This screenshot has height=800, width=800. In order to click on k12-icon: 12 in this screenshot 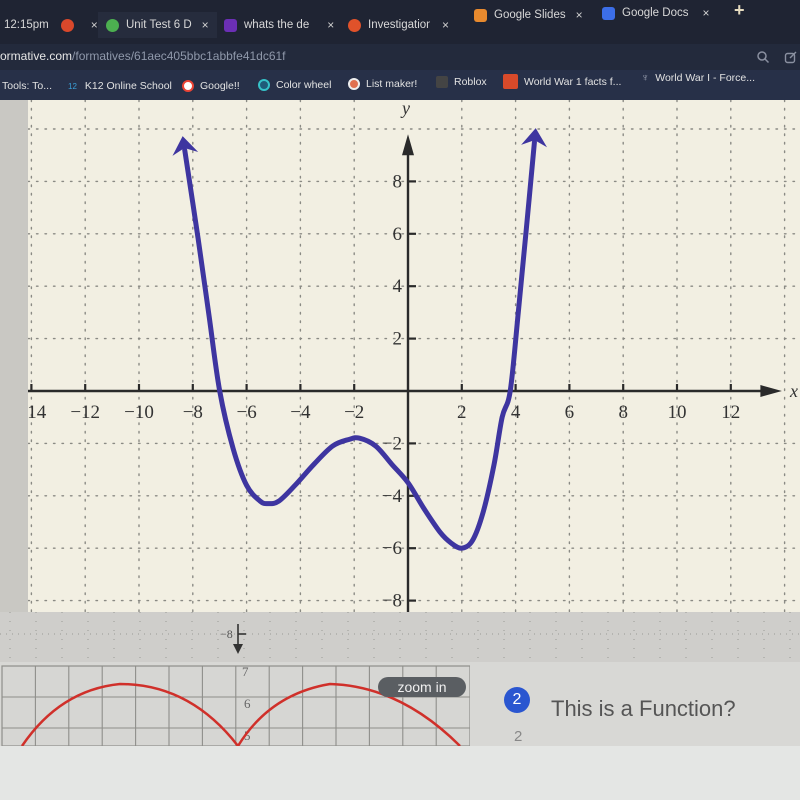, I will do `click(72, 86)`.